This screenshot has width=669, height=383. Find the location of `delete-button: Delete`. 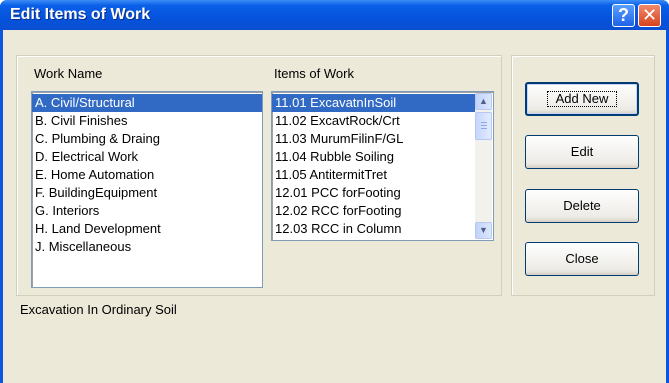

delete-button: Delete is located at coordinates (582, 206).